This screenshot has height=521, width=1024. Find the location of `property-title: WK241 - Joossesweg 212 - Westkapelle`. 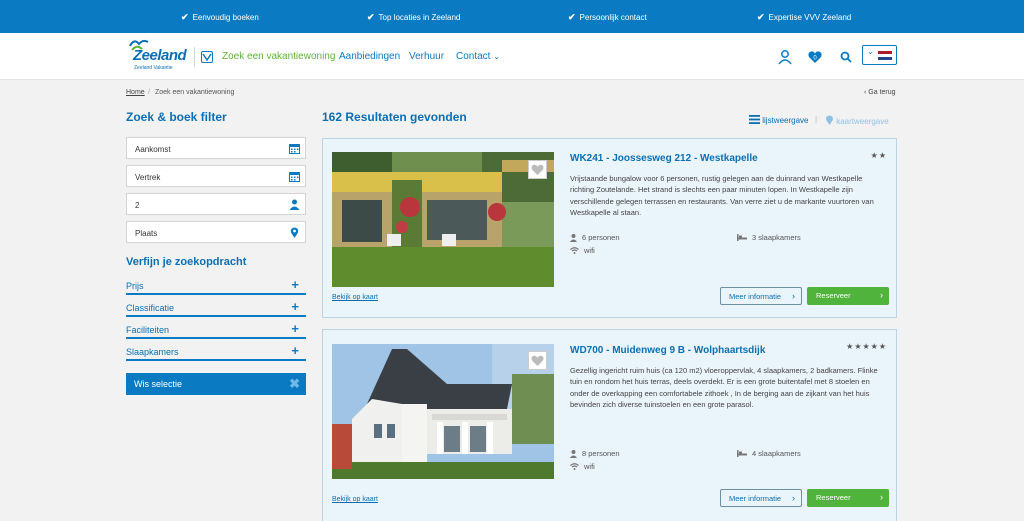

property-title: WK241 - Joossesweg 212 - Westkapelle is located at coordinates (664, 158).